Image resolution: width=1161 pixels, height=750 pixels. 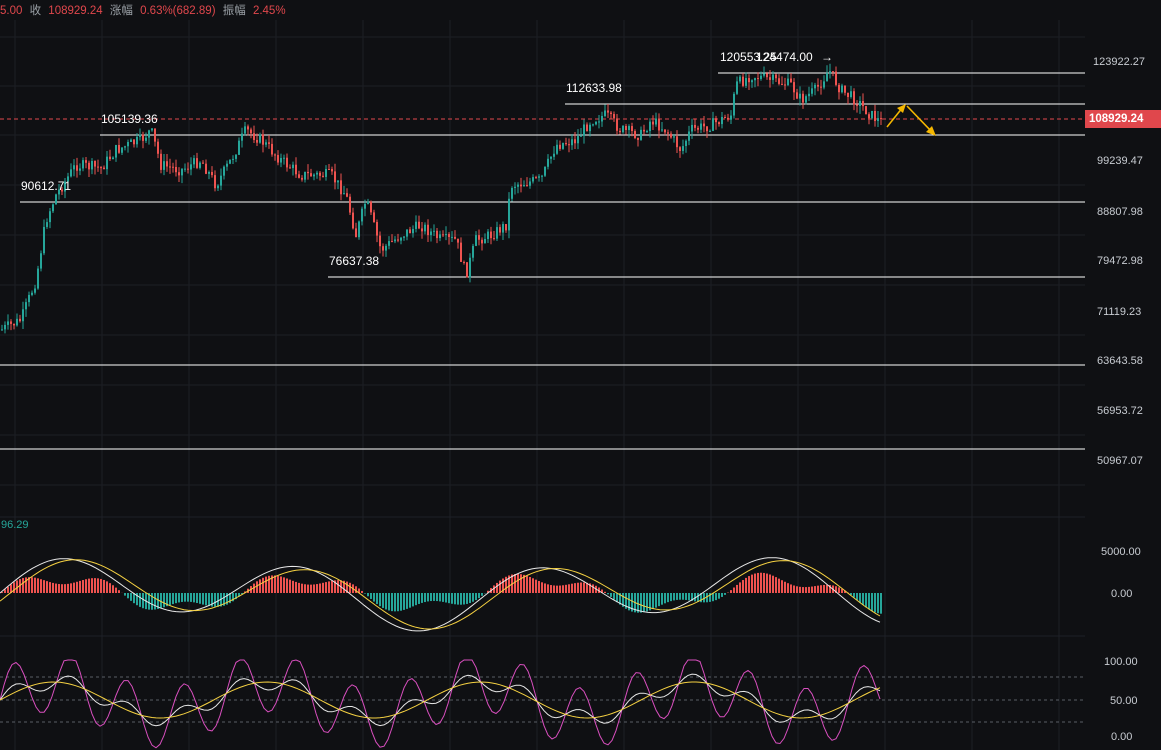 I want to click on forecast-arrows, so click(x=911, y=120).